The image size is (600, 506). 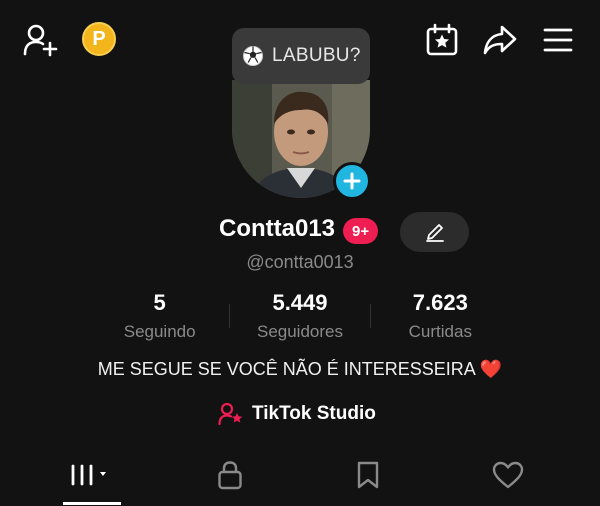 I want to click on coin-button: P, so click(x=99, y=39).